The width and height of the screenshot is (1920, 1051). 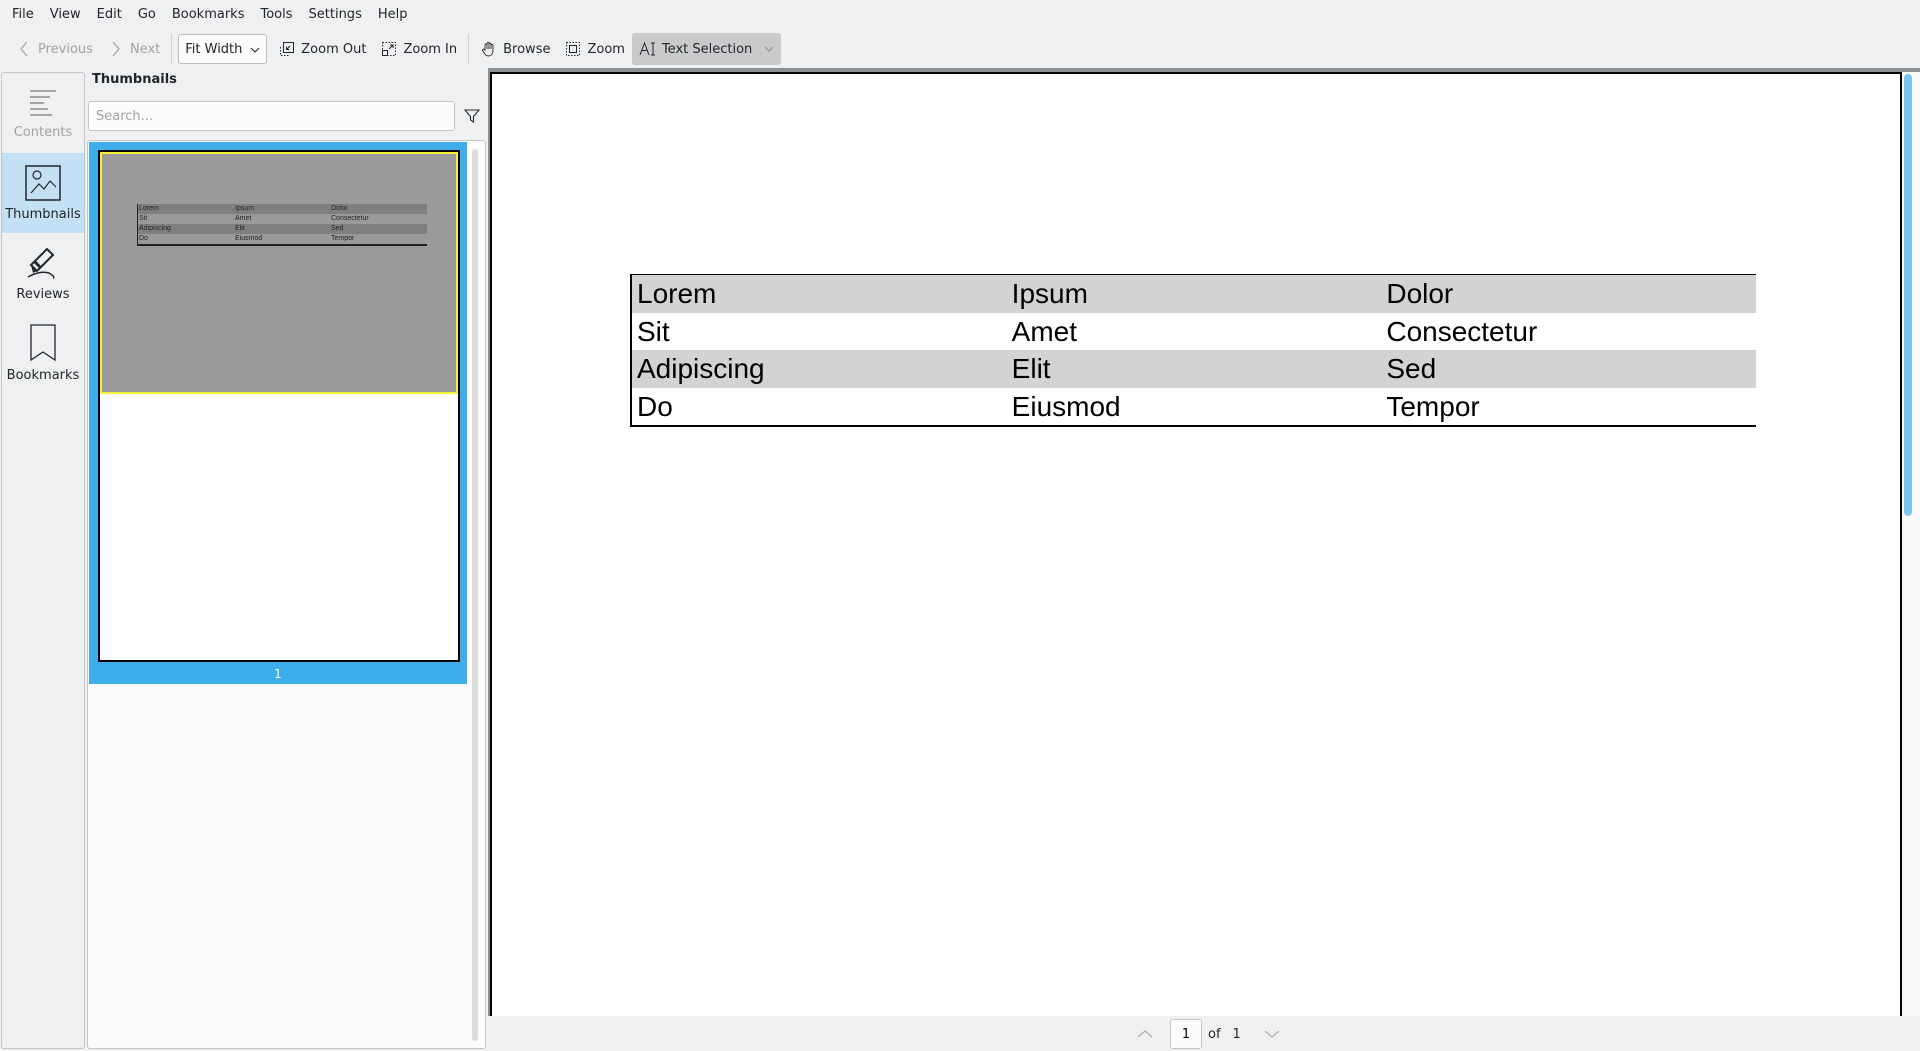 What do you see at coordinates (1236, 1034) in the screenshot?
I see `total-pages: 1` at bounding box center [1236, 1034].